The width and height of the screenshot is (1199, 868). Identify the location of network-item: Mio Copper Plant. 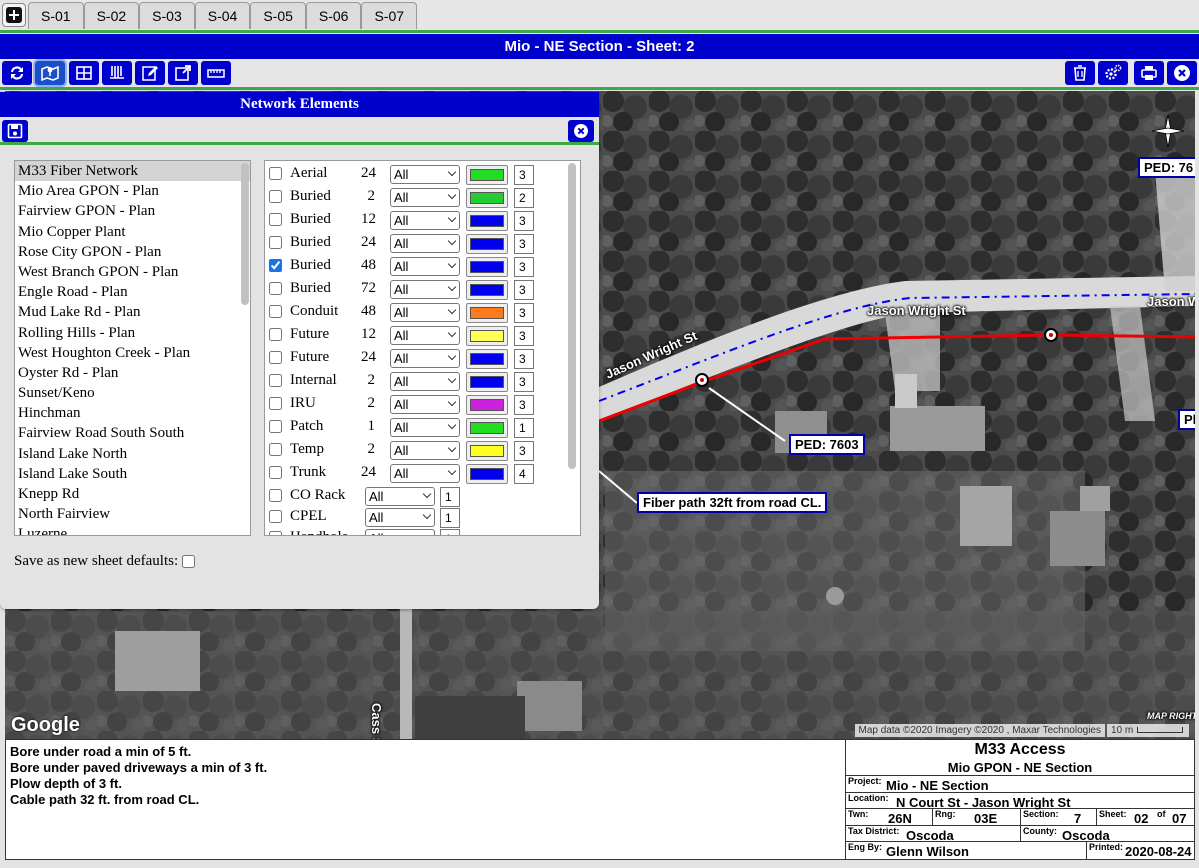
(132, 232).